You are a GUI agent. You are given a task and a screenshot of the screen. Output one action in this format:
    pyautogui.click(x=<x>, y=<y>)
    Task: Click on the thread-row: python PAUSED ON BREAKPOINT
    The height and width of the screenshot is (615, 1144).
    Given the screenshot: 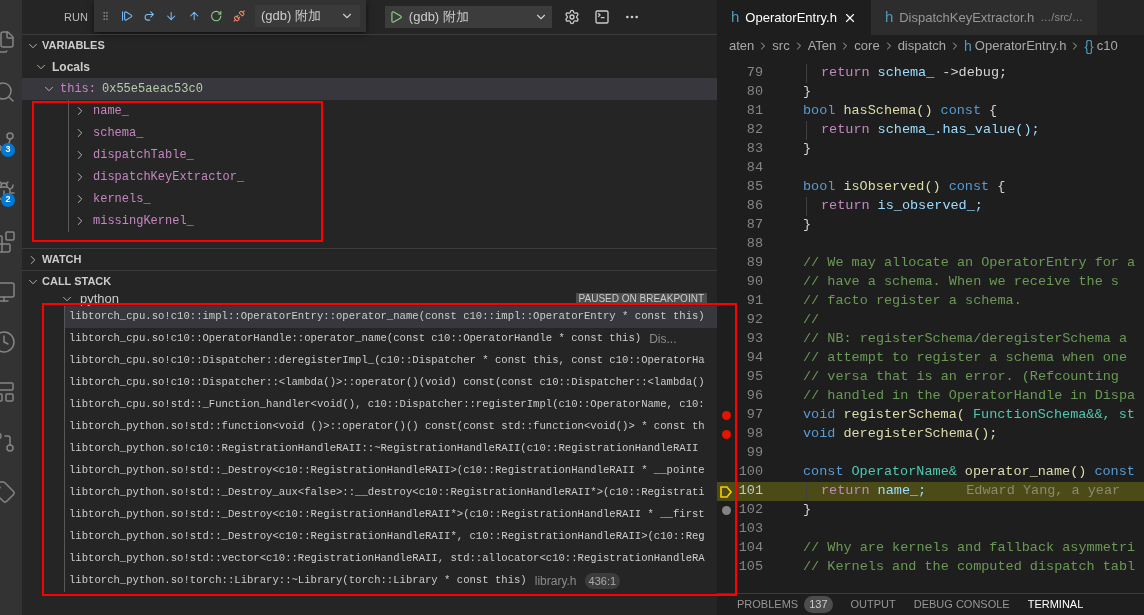 What is the action you would take?
    pyautogui.click(x=369, y=299)
    